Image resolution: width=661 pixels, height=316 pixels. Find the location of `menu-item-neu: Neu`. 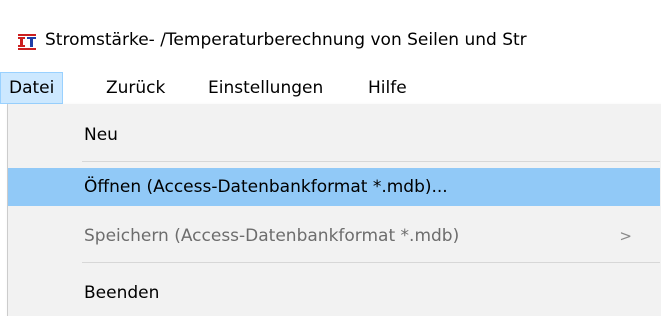

menu-item-neu: Neu is located at coordinates (334, 135).